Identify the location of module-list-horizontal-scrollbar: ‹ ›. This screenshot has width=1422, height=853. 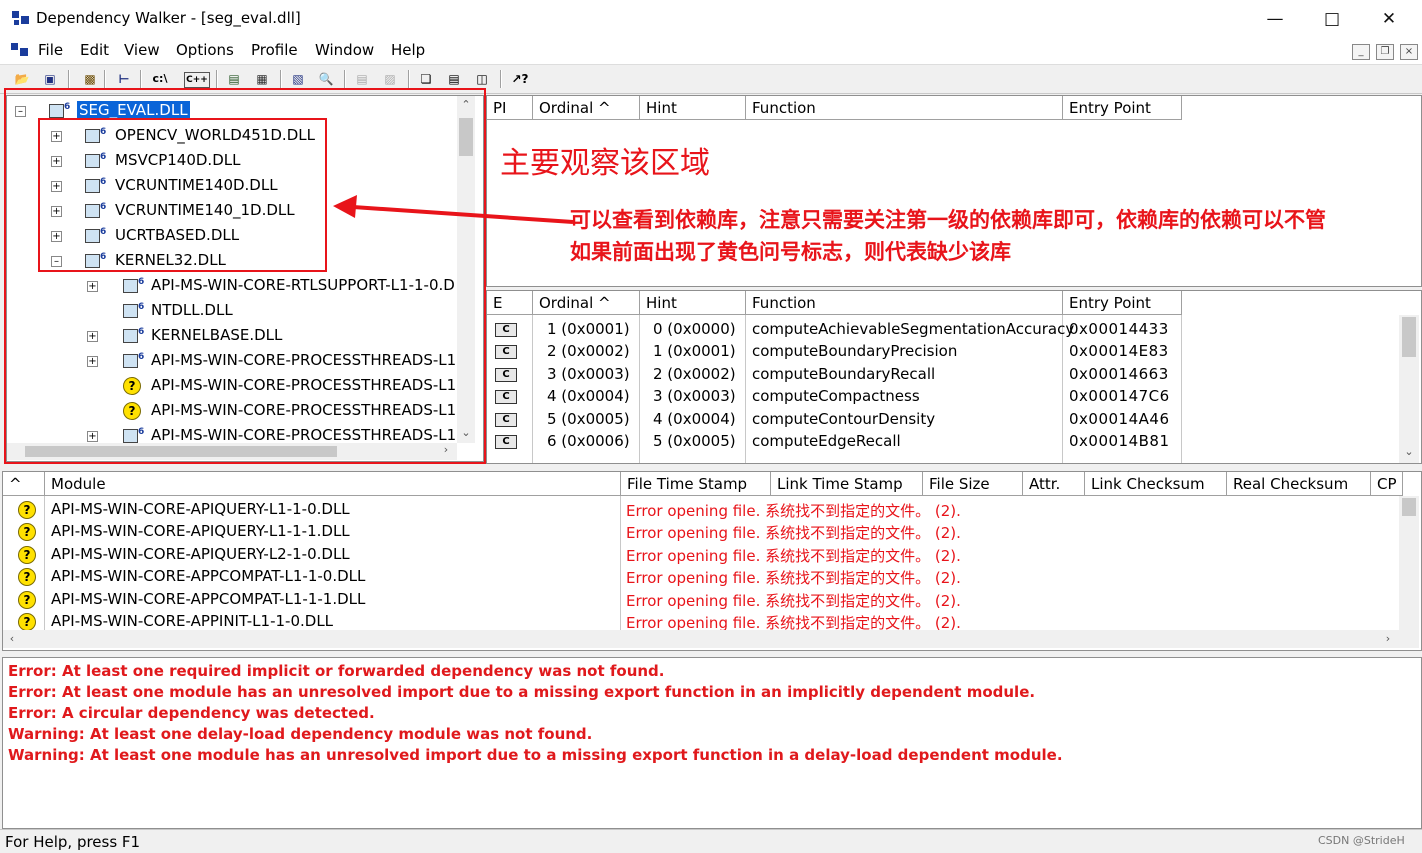
(711, 639).